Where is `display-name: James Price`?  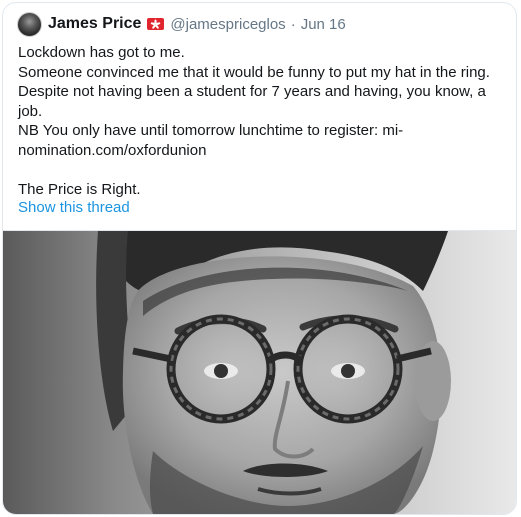 display-name: James Price is located at coordinates (94, 24).